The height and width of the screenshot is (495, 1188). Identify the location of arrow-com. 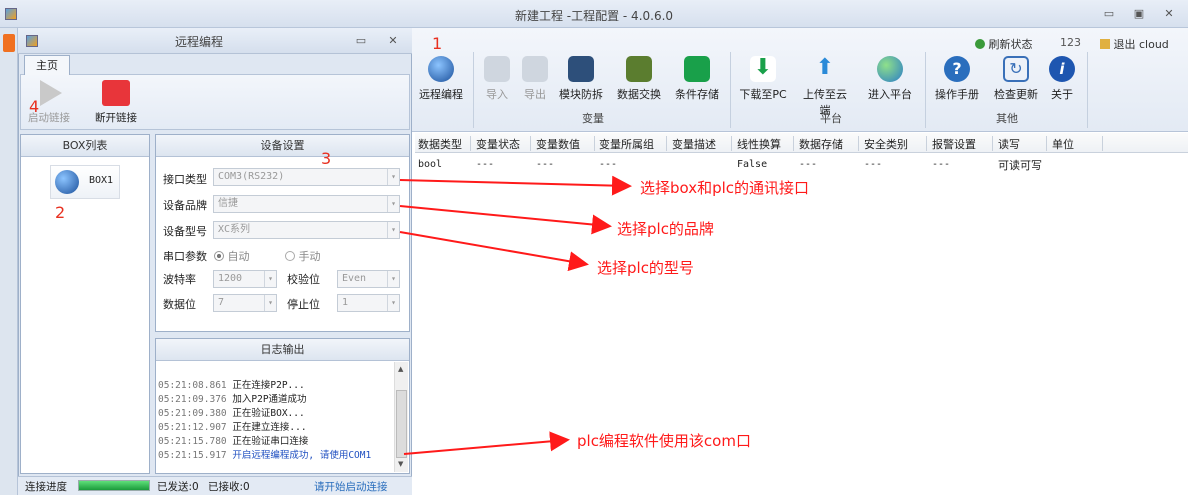
(486, 443).